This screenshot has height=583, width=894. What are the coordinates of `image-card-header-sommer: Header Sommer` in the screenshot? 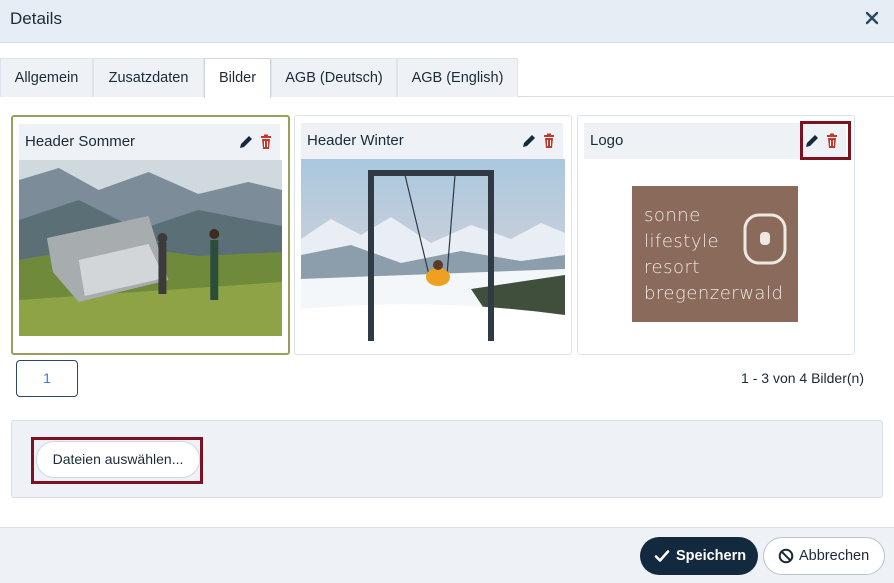 It's located at (150, 235).